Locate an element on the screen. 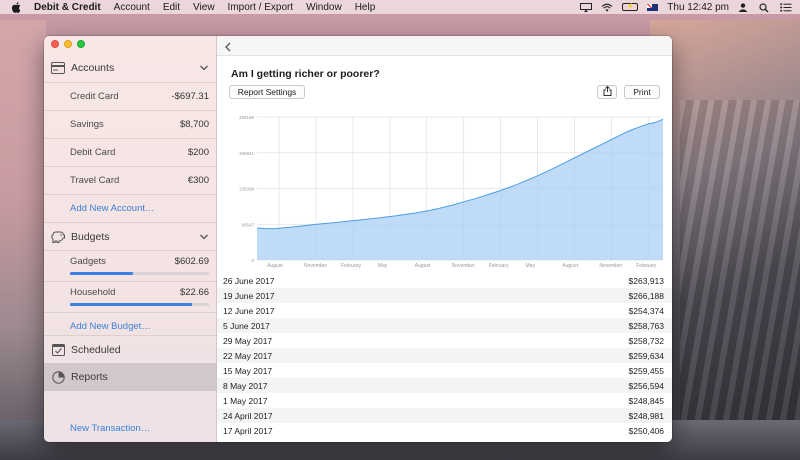  user-icon is located at coordinates (744, 7).